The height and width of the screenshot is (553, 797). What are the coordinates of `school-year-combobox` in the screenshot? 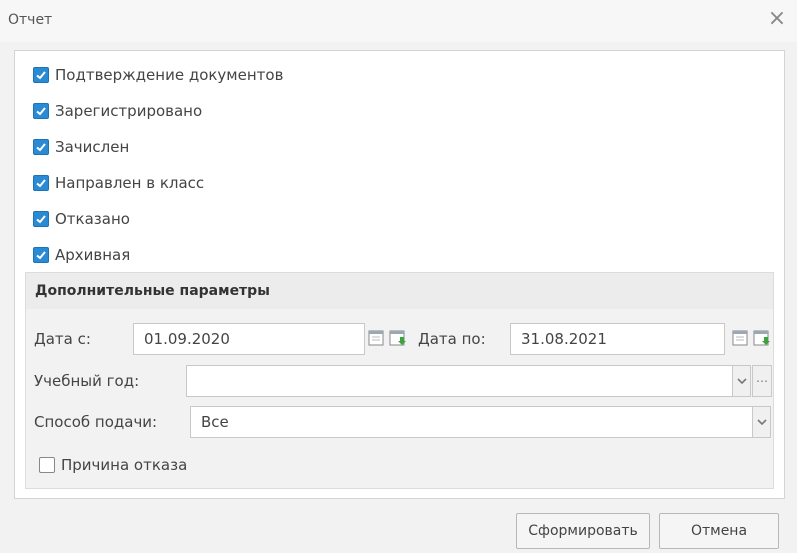 It's located at (468, 381).